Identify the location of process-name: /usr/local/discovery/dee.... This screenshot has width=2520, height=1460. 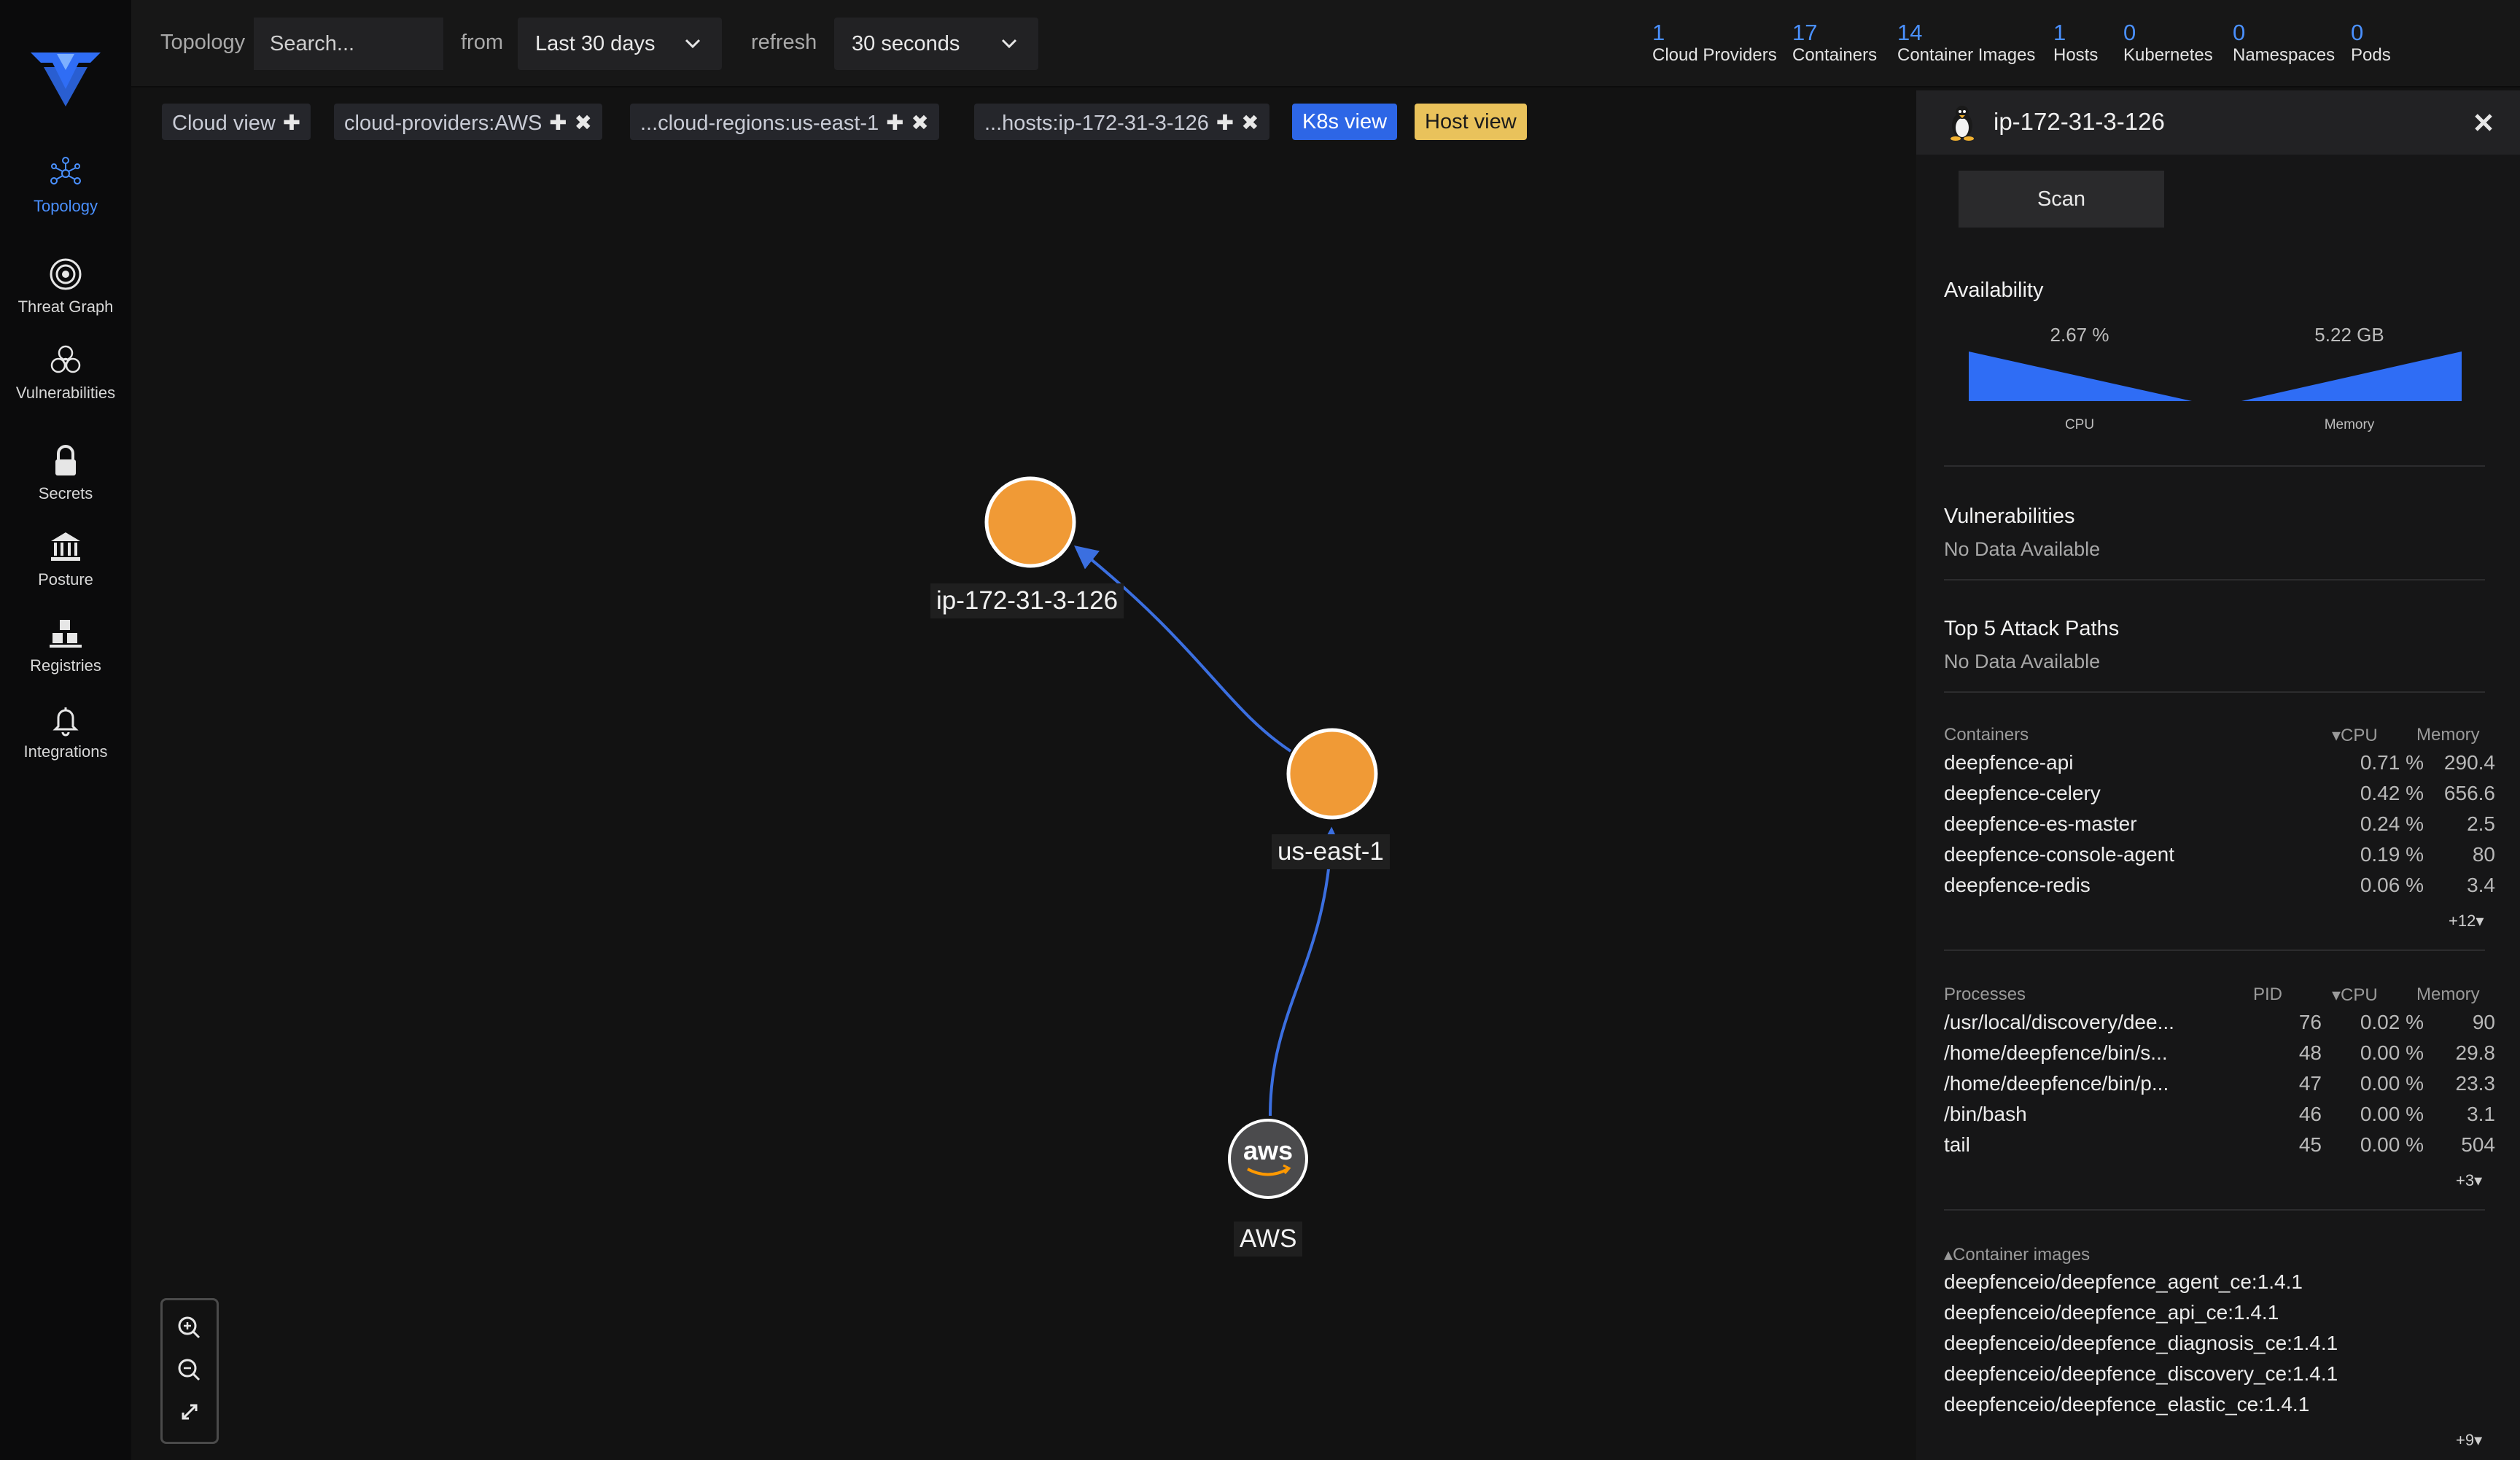
(2059, 1022).